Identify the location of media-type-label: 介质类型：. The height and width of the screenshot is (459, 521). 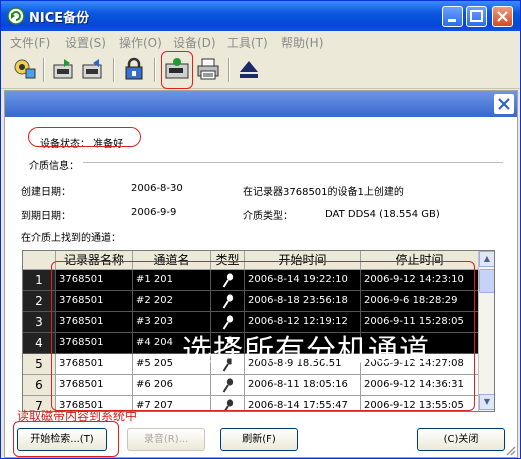
(268, 216).